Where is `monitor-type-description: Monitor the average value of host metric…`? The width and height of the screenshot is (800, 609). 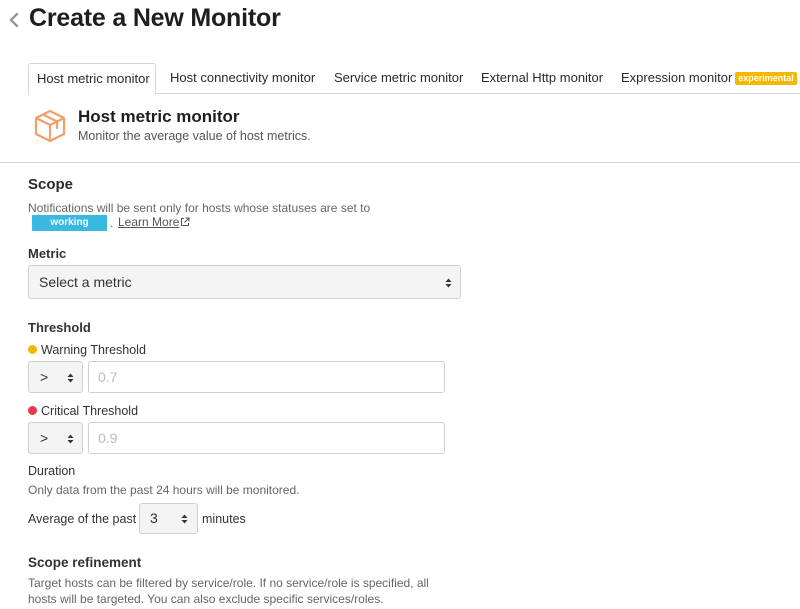
monitor-type-description: Monitor the average value of host metric… is located at coordinates (194, 136).